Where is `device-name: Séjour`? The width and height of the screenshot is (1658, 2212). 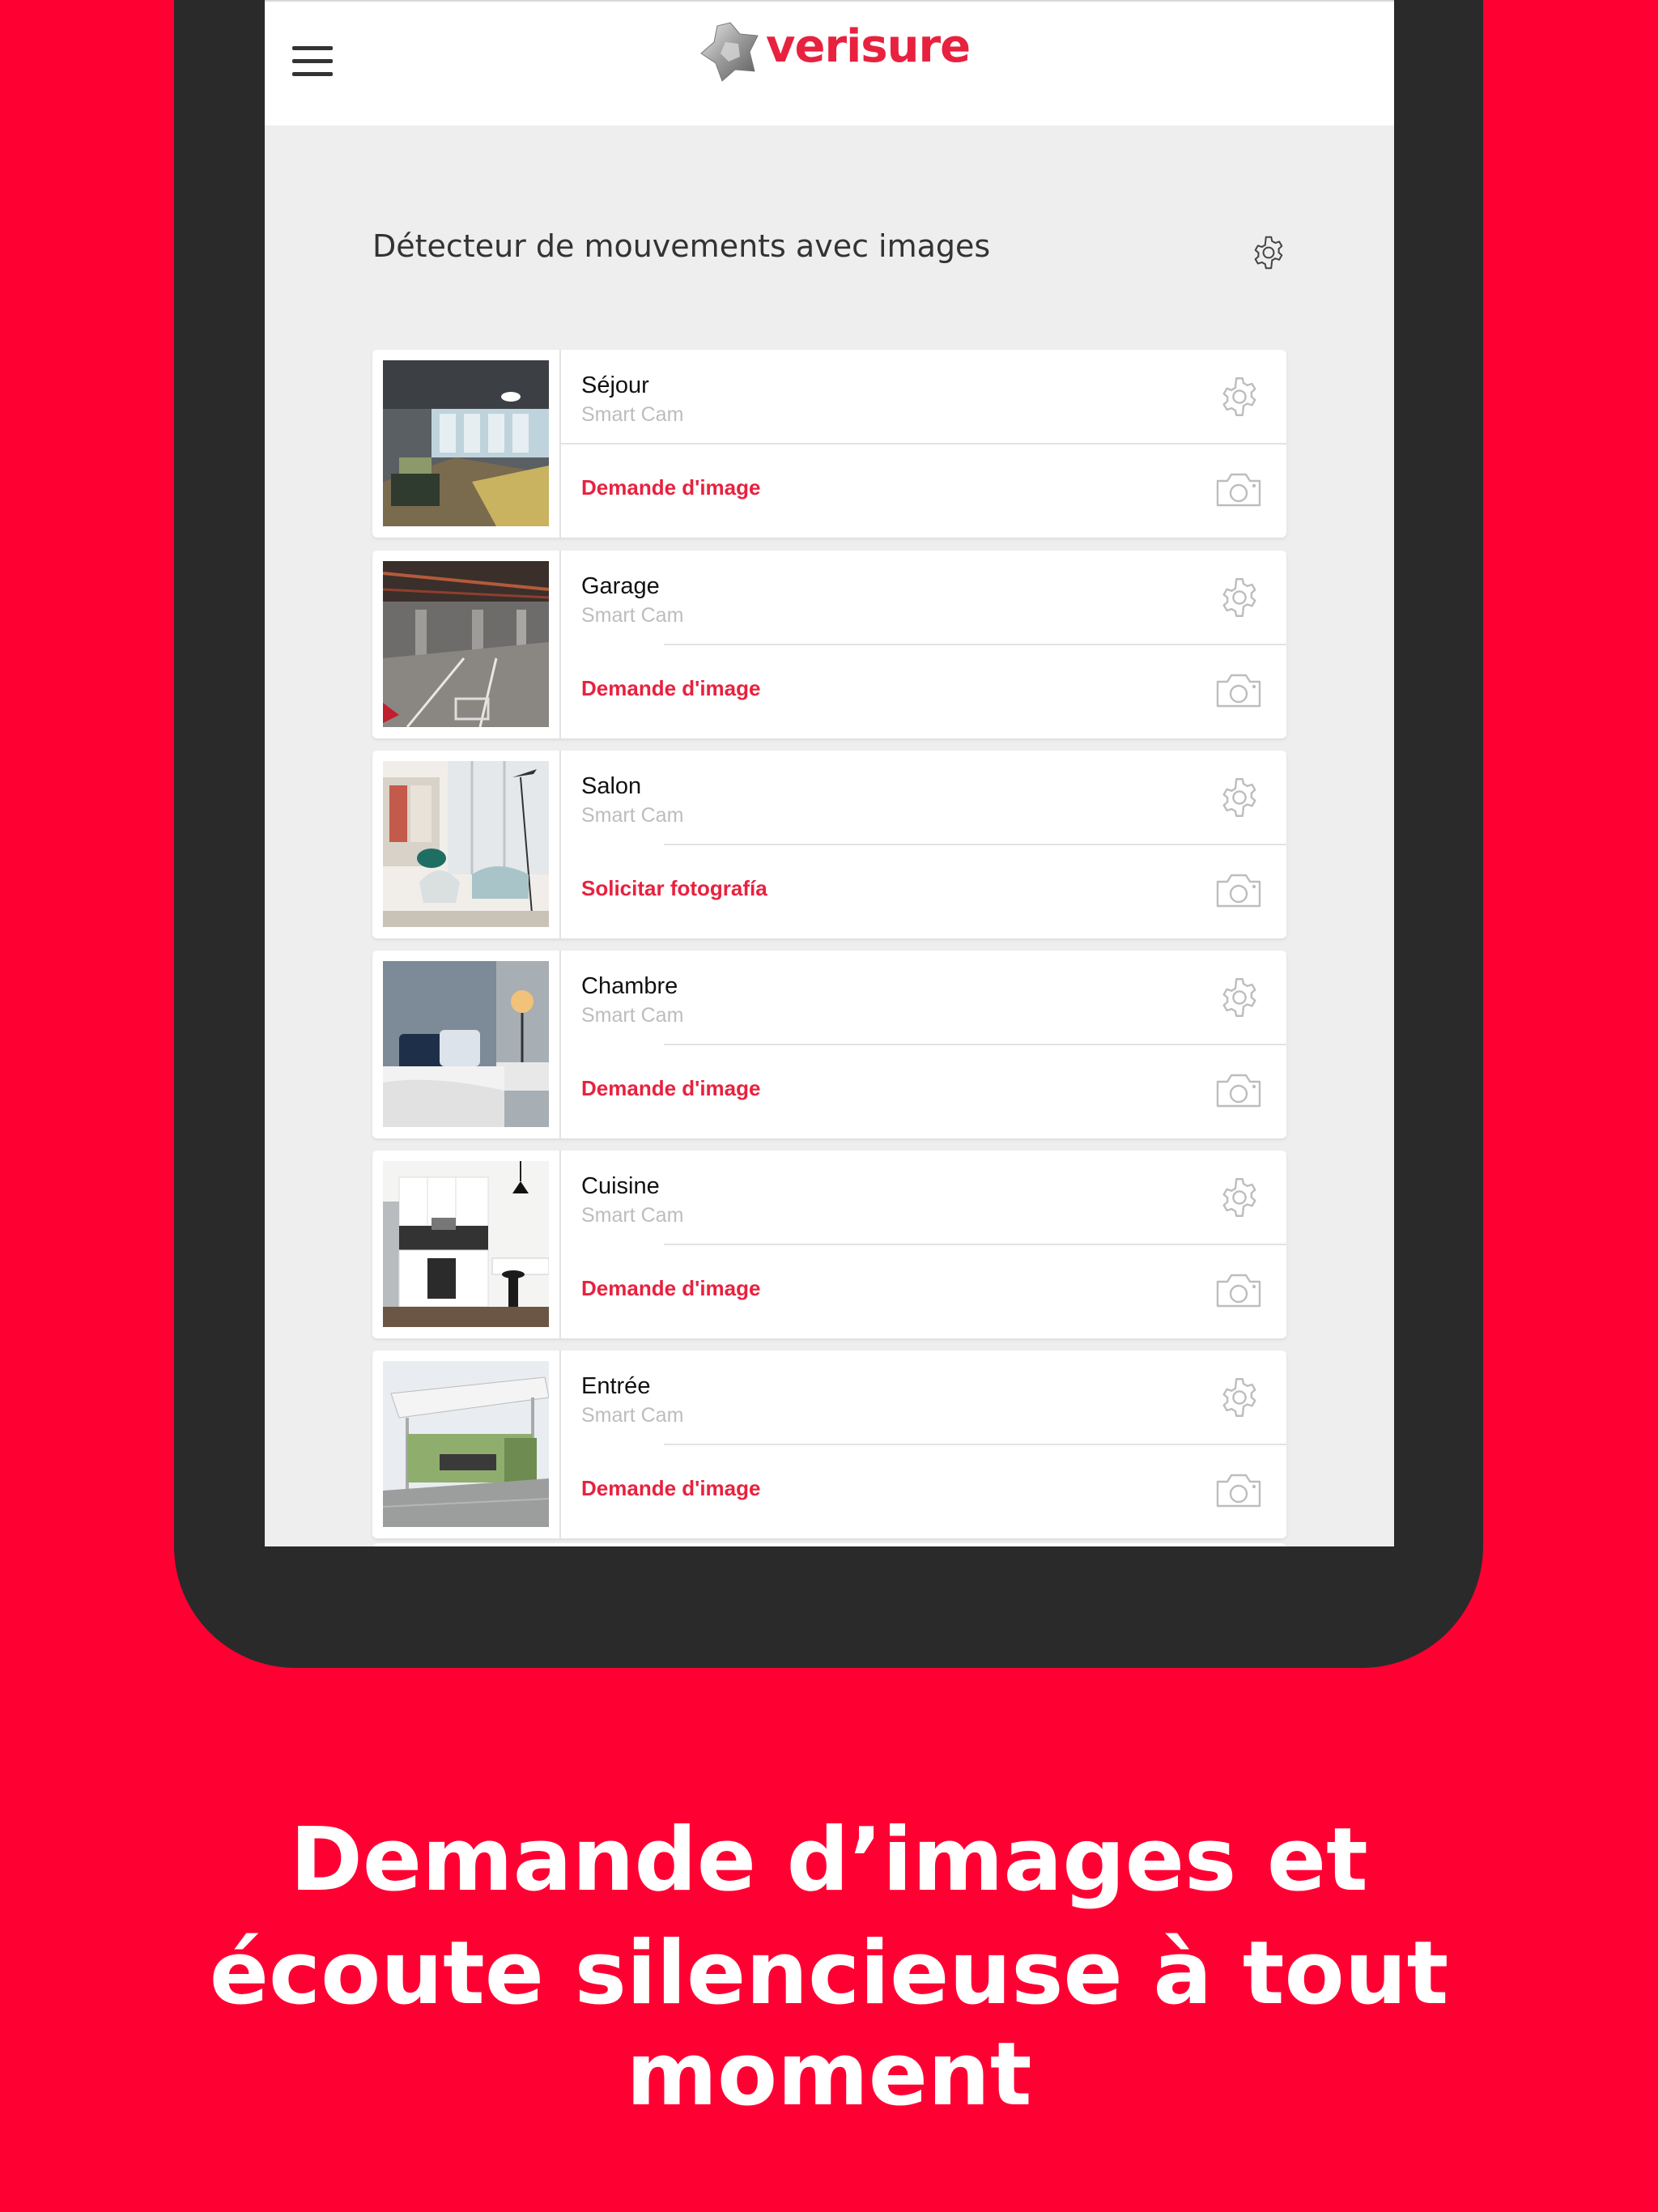 device-name: Séjour is located at coordinates (615, 385).